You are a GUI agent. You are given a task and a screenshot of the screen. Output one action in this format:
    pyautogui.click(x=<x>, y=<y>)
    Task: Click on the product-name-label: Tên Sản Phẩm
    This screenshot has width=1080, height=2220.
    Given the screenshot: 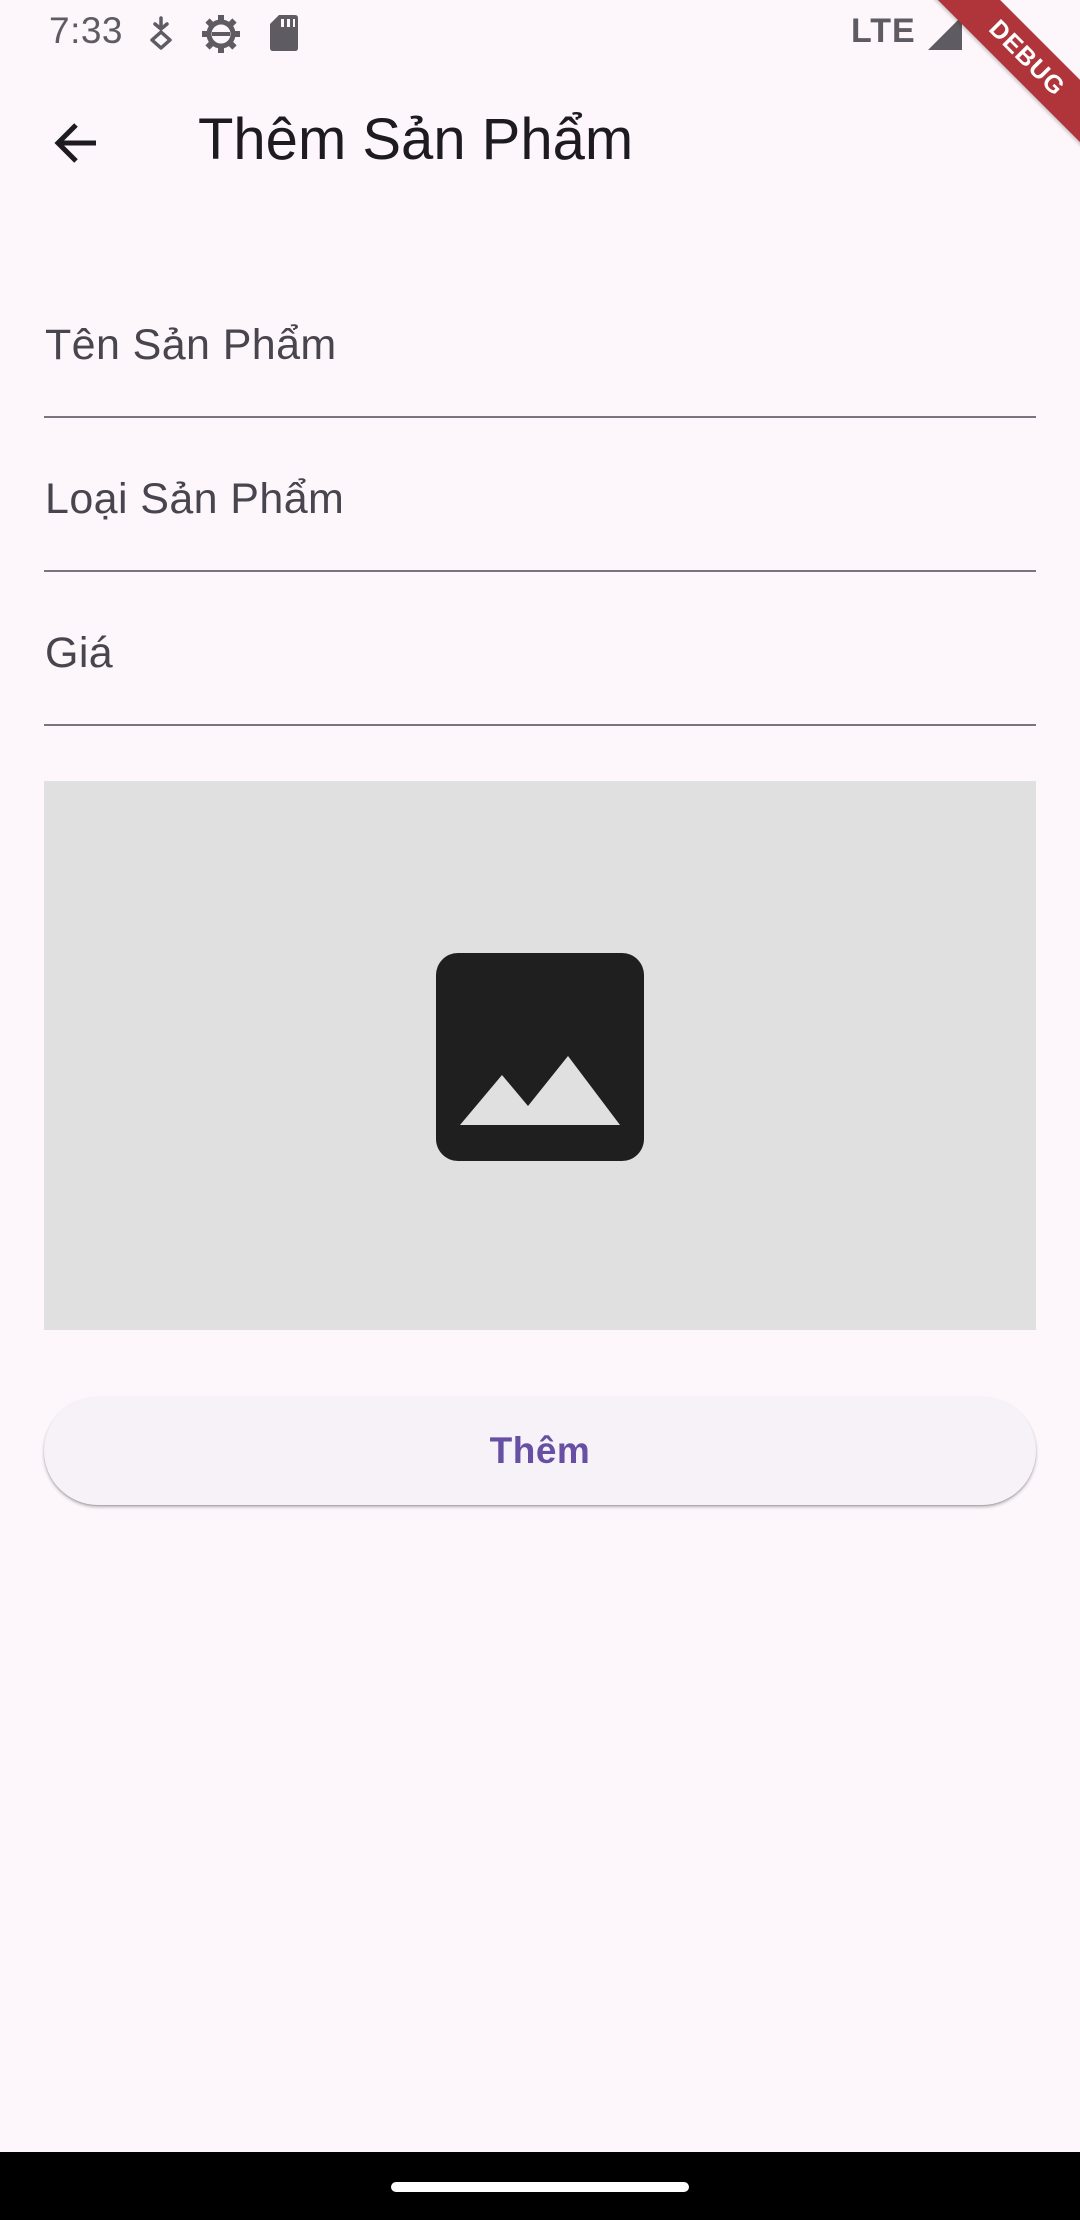 What is the action you would take?
    pyautogui.click(x=191, y=345)
    